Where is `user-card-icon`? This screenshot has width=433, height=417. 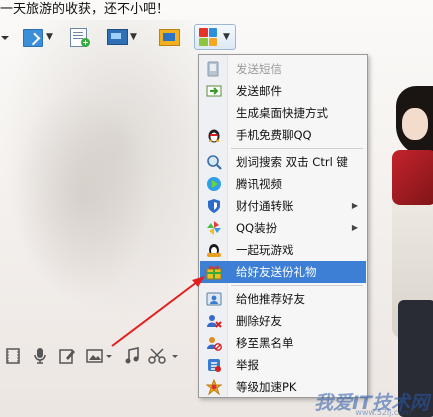
user-card-icon is located at coordinates (214, 299).